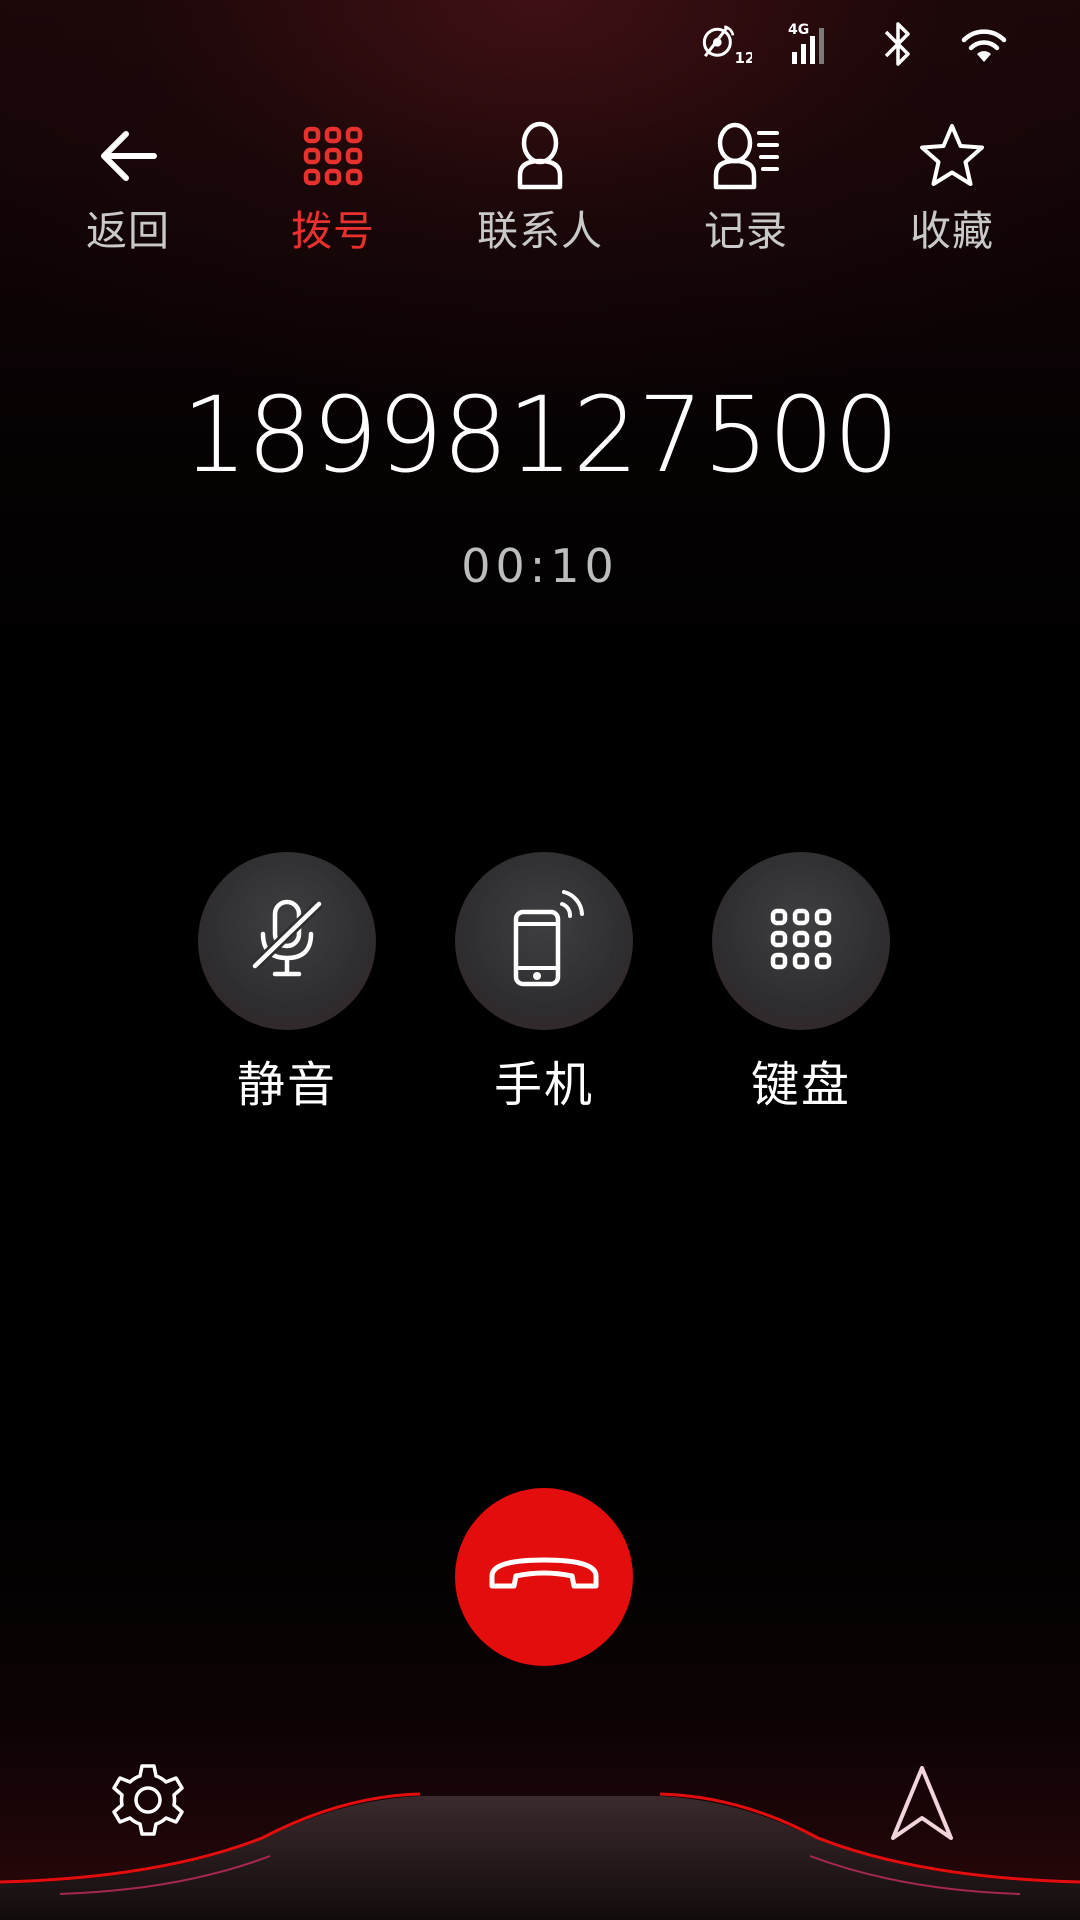 This screenshot has height=1920, width=1080. What do you see at coordinates (743, 58) in the screenshot?
I see `gps-count: 12` at bounding box center [743, 58].